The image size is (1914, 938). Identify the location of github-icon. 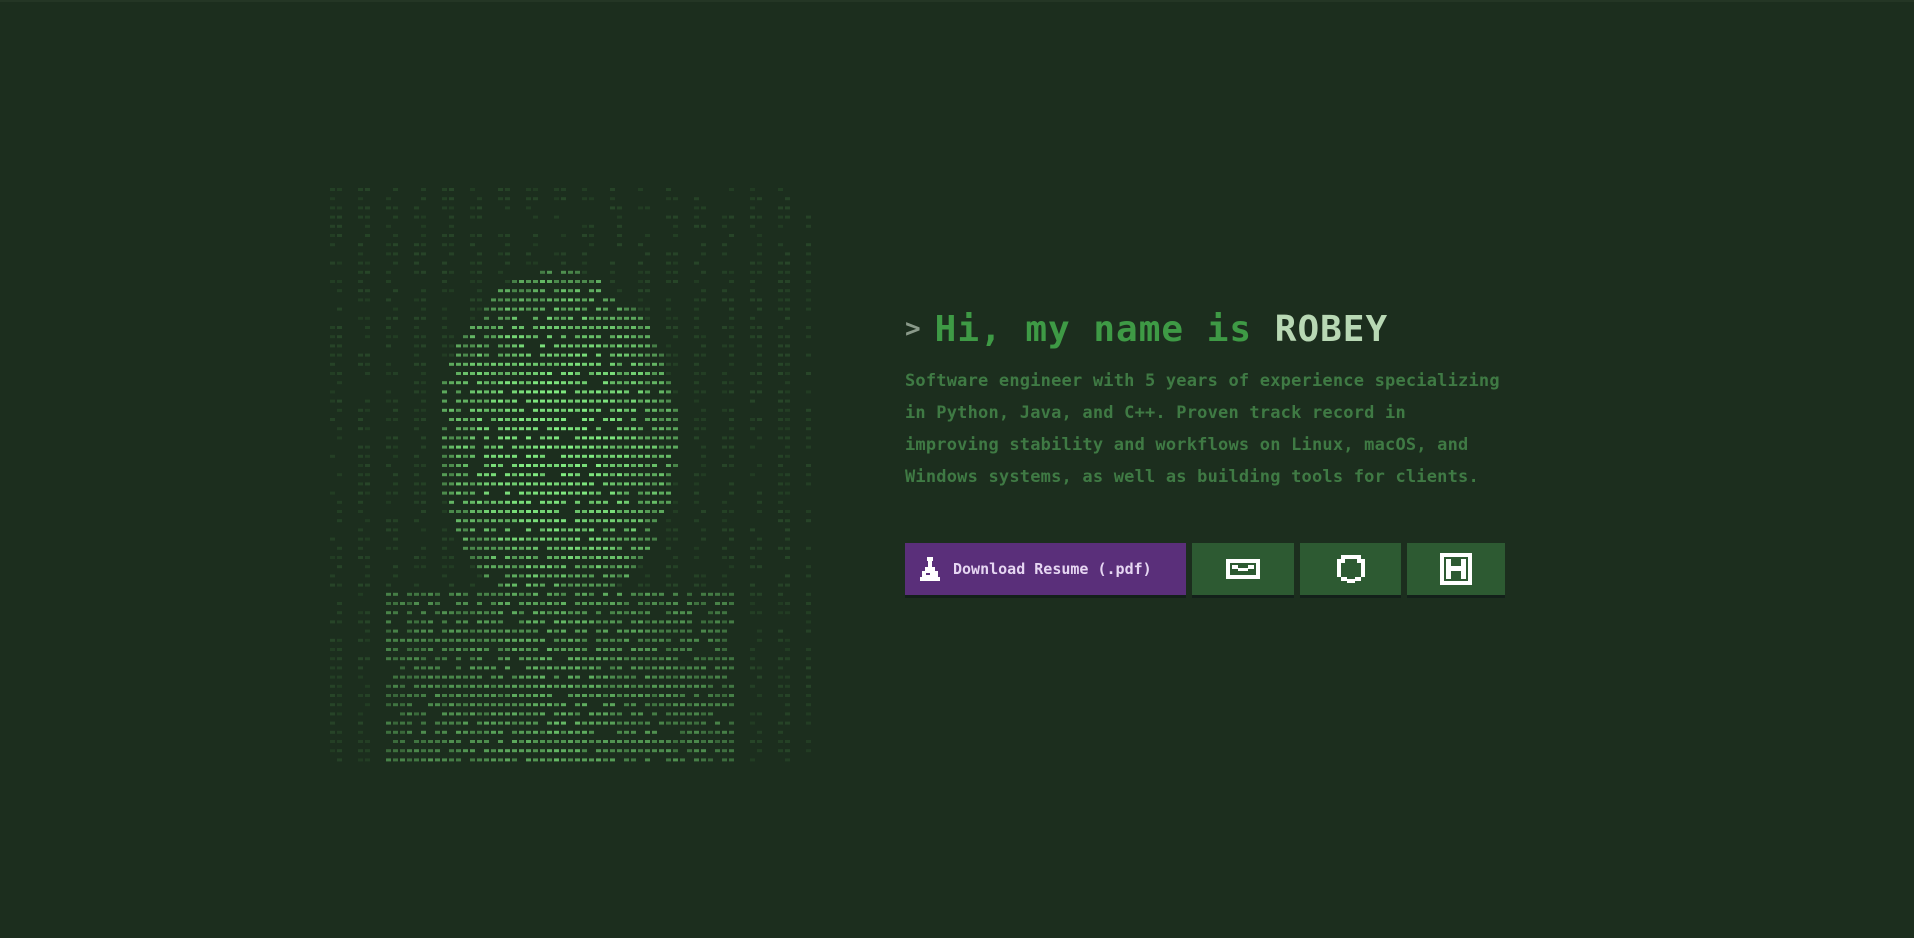
(1350, 569).